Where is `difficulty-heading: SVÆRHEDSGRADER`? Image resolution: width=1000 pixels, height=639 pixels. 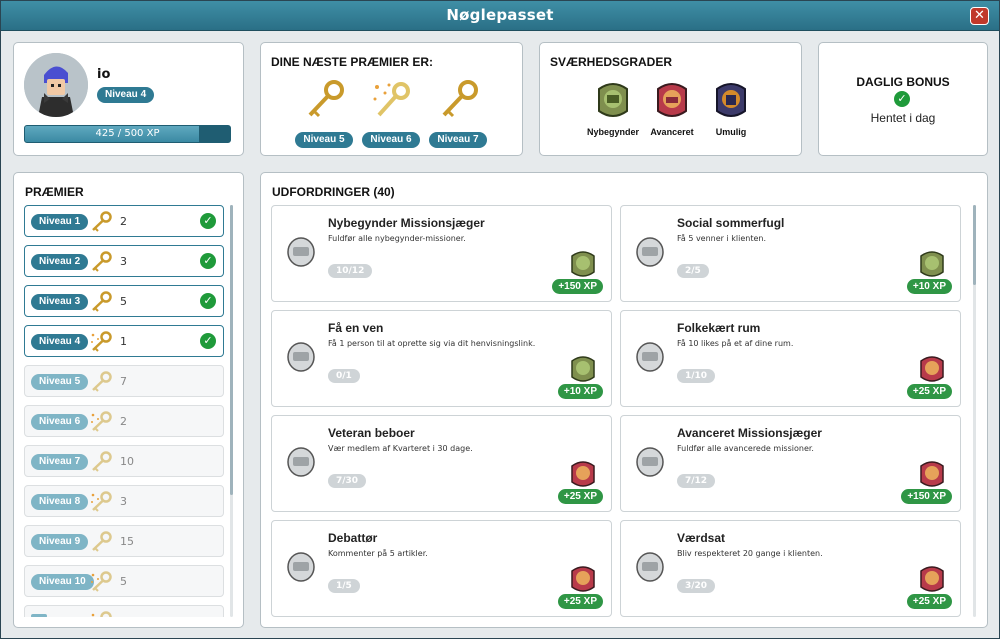
difficulty-heading: SVÆRHEDSGRADER is located at coordinates (611, 62).